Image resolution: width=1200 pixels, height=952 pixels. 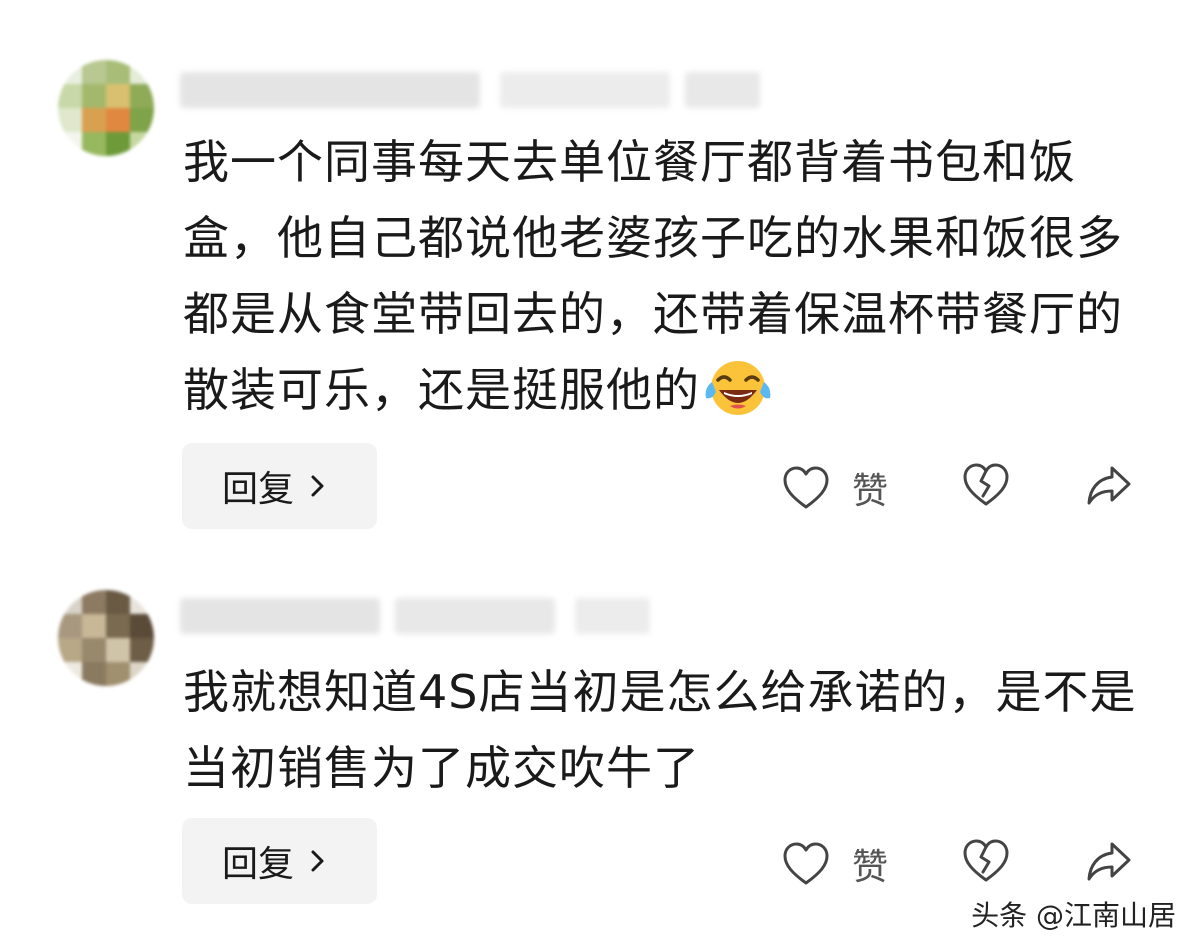 I want to click on watermark: 头条 @江南山居, so click(x=1073, y=915).